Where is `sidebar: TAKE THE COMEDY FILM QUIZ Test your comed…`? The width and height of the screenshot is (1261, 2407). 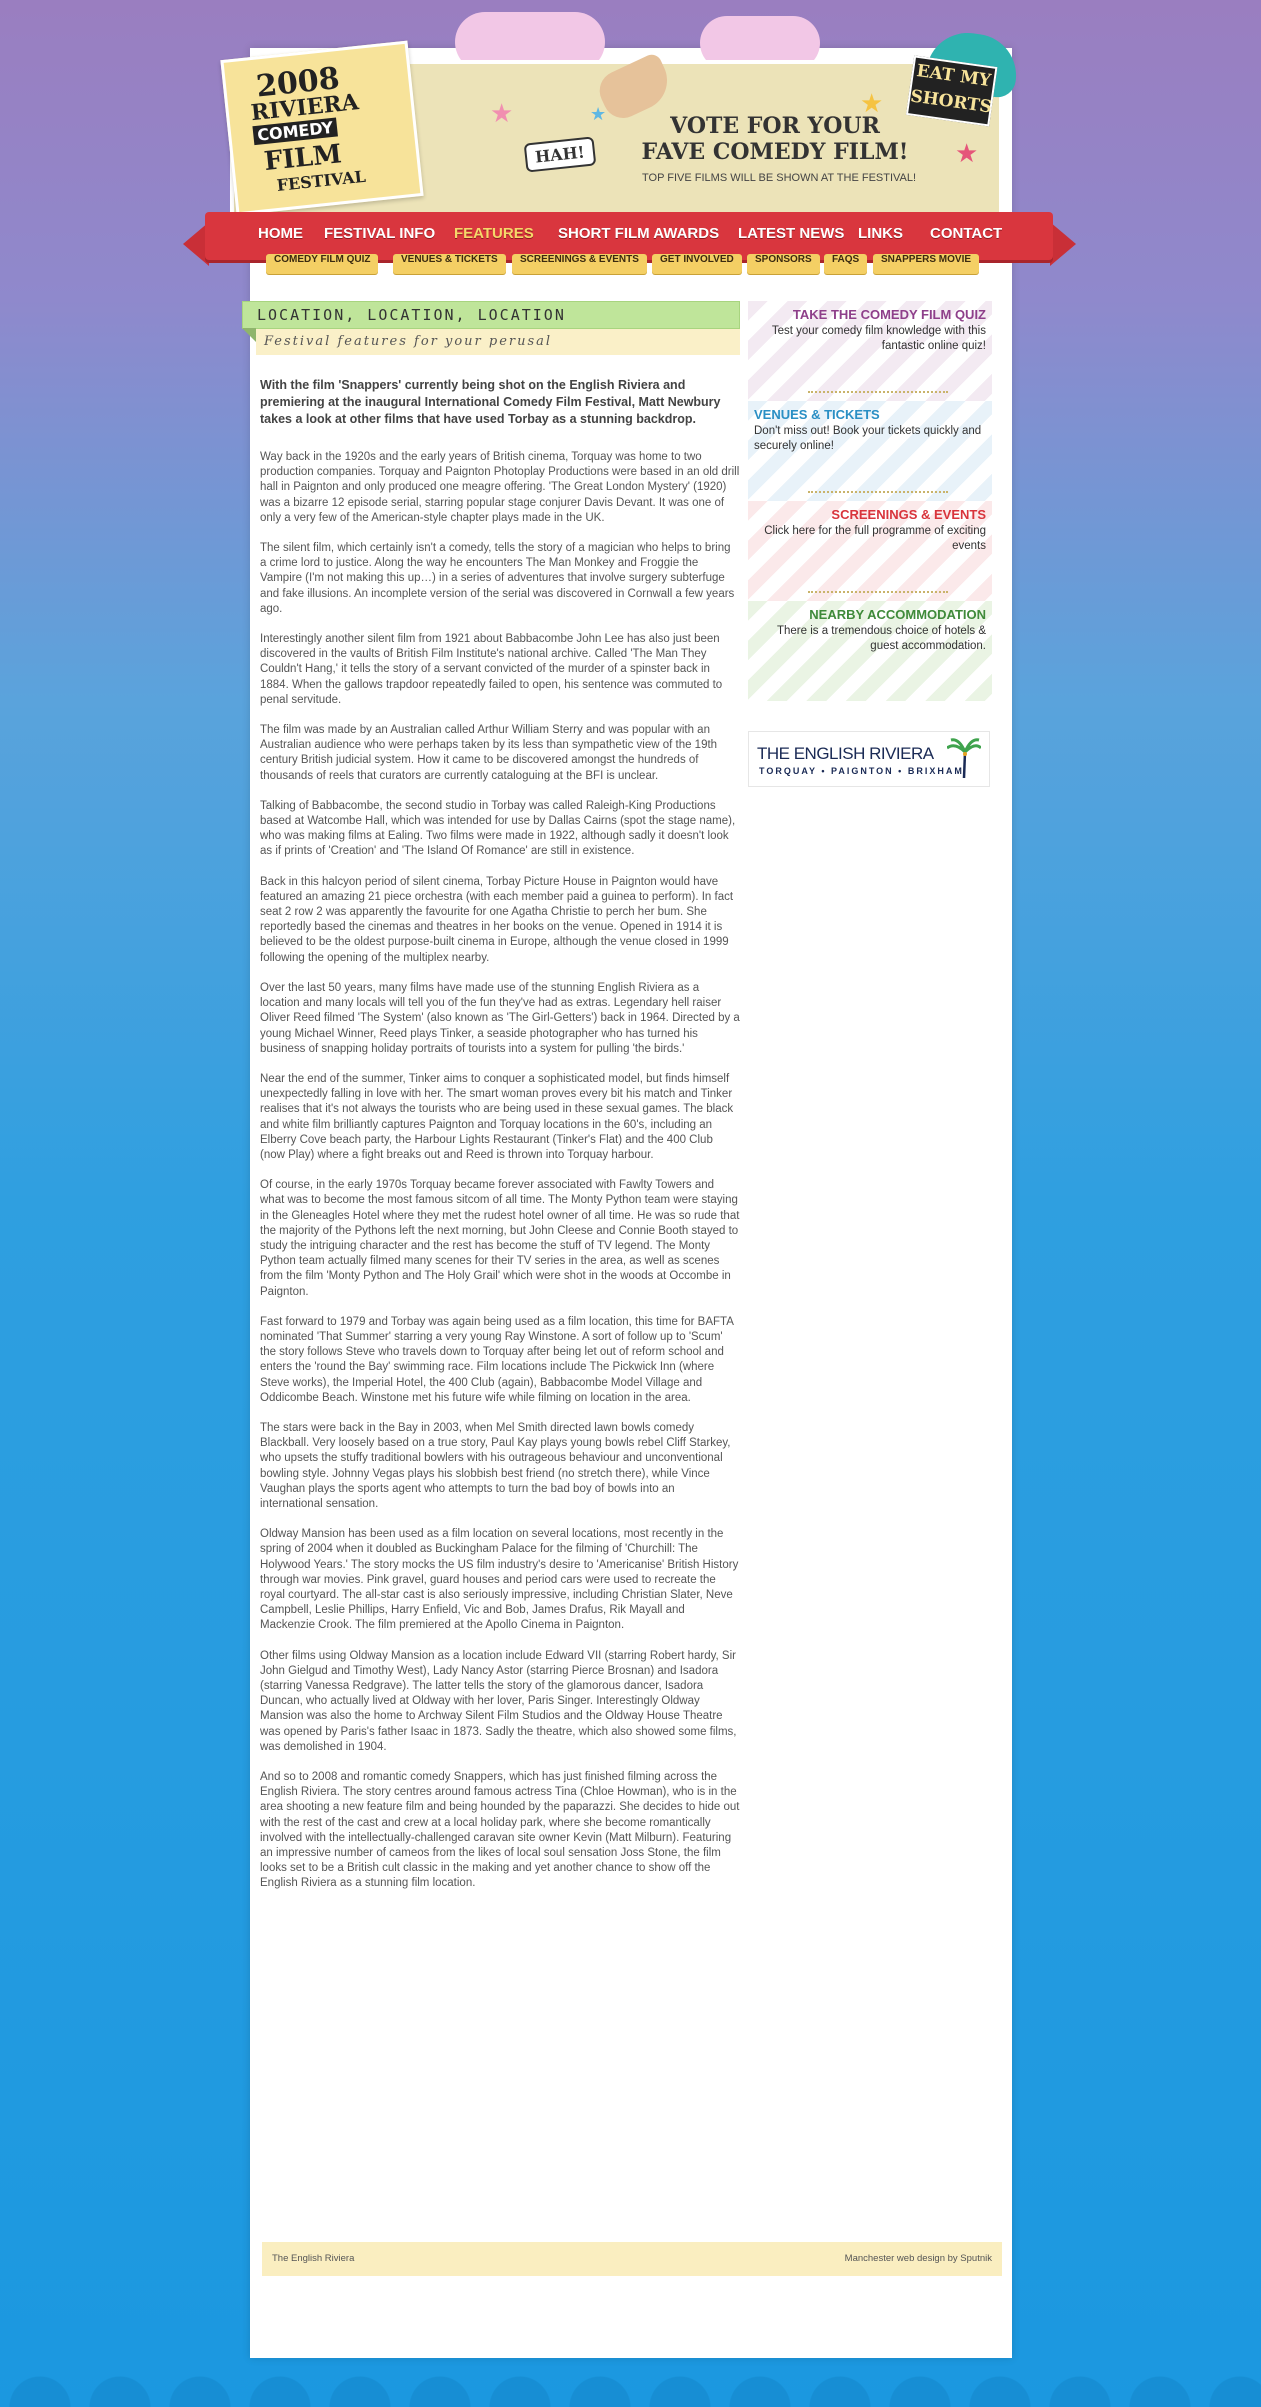 sidebar: TAKE THE COMEDY FILM QUIZ Test your comed… is located at coordinates (870, 544).